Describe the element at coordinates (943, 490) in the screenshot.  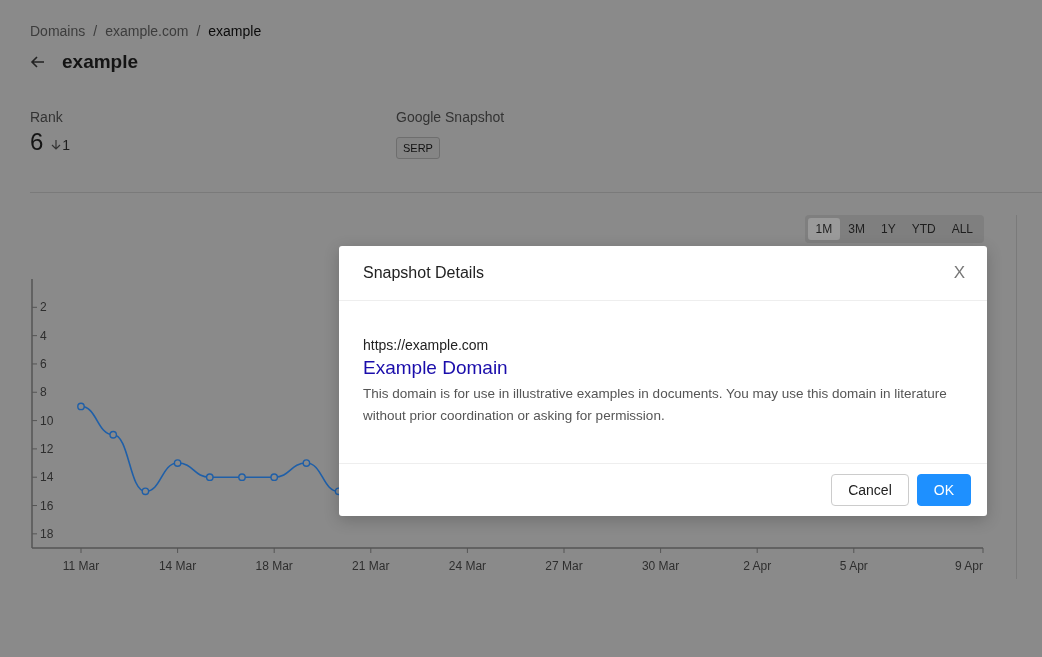
I see `ok-button: OK` at that location.